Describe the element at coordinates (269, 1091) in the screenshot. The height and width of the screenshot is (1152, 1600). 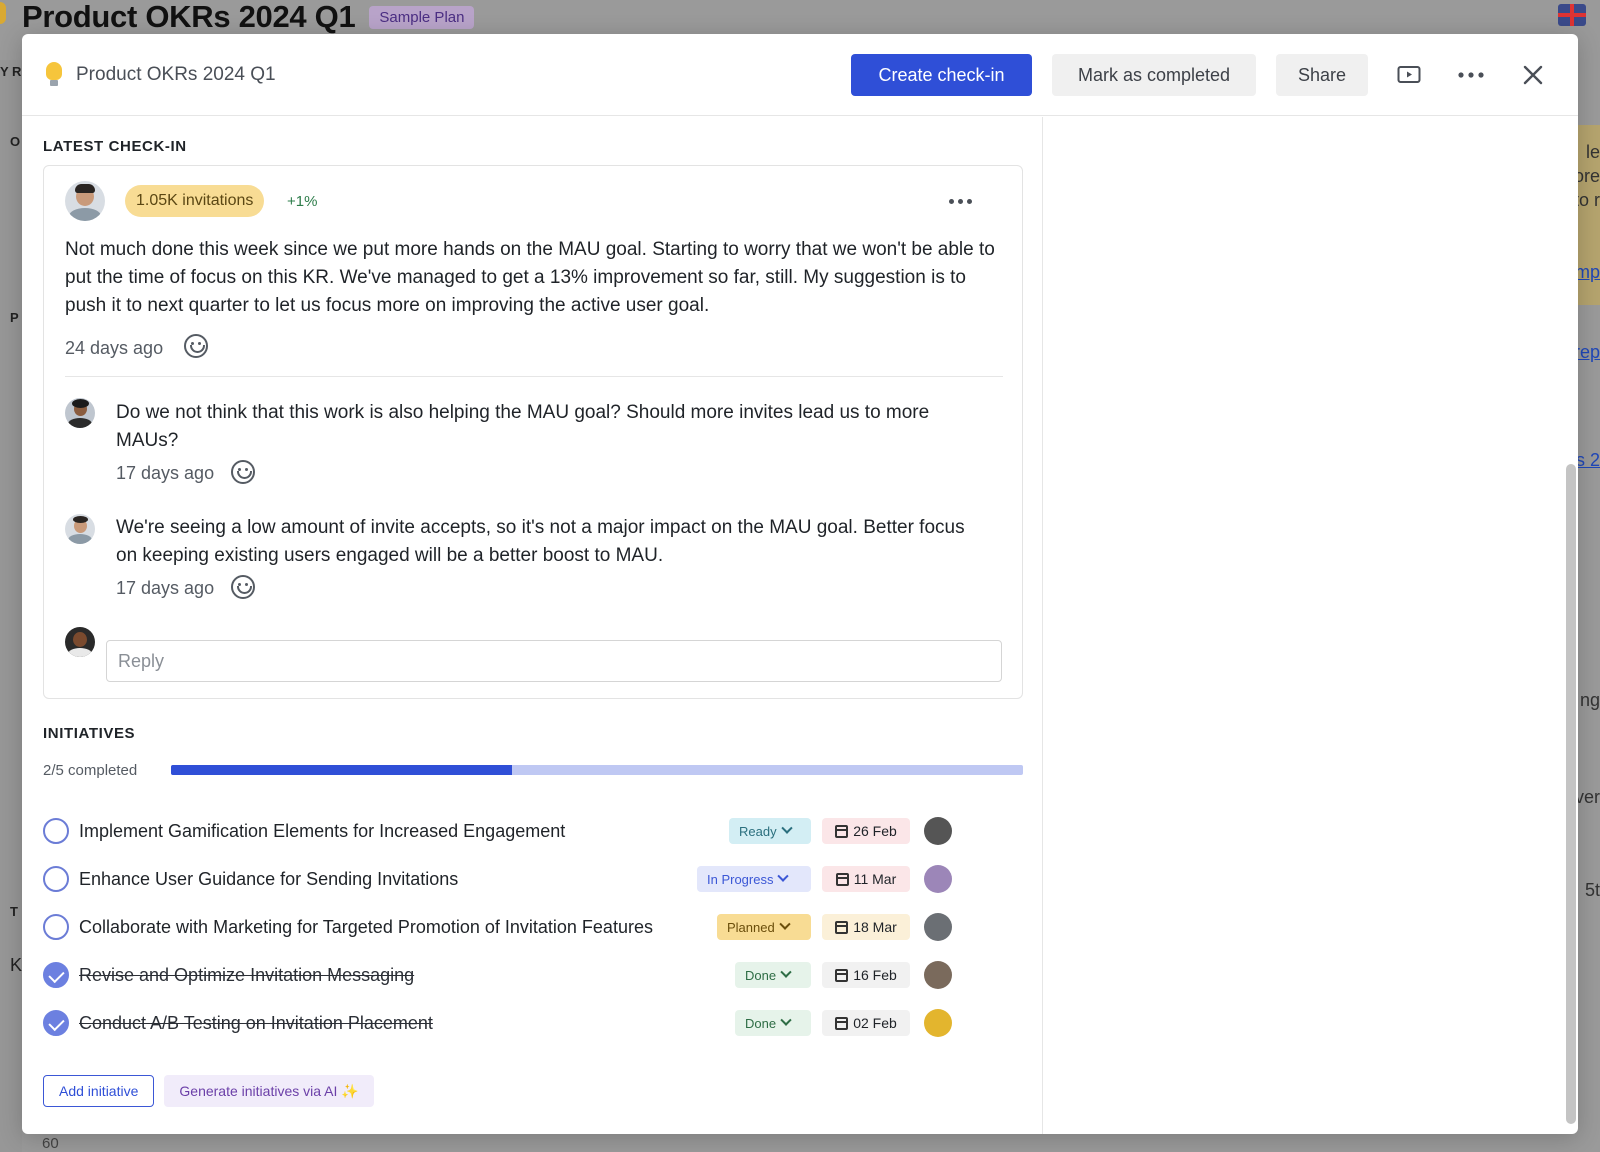
I see `generate-initiatives-ai-button: Generate initiatives via AI ✨` at that location.